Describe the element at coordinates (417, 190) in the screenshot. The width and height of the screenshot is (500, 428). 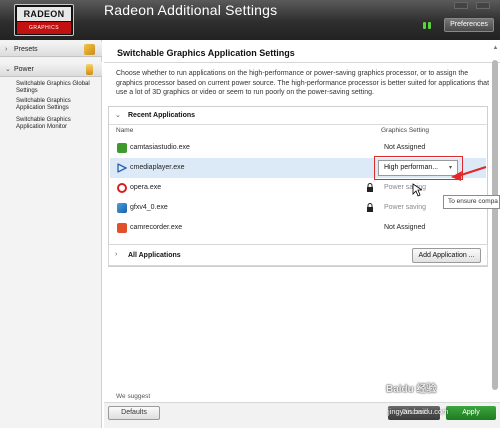
I see `mouse-cursor-icon` at that location.